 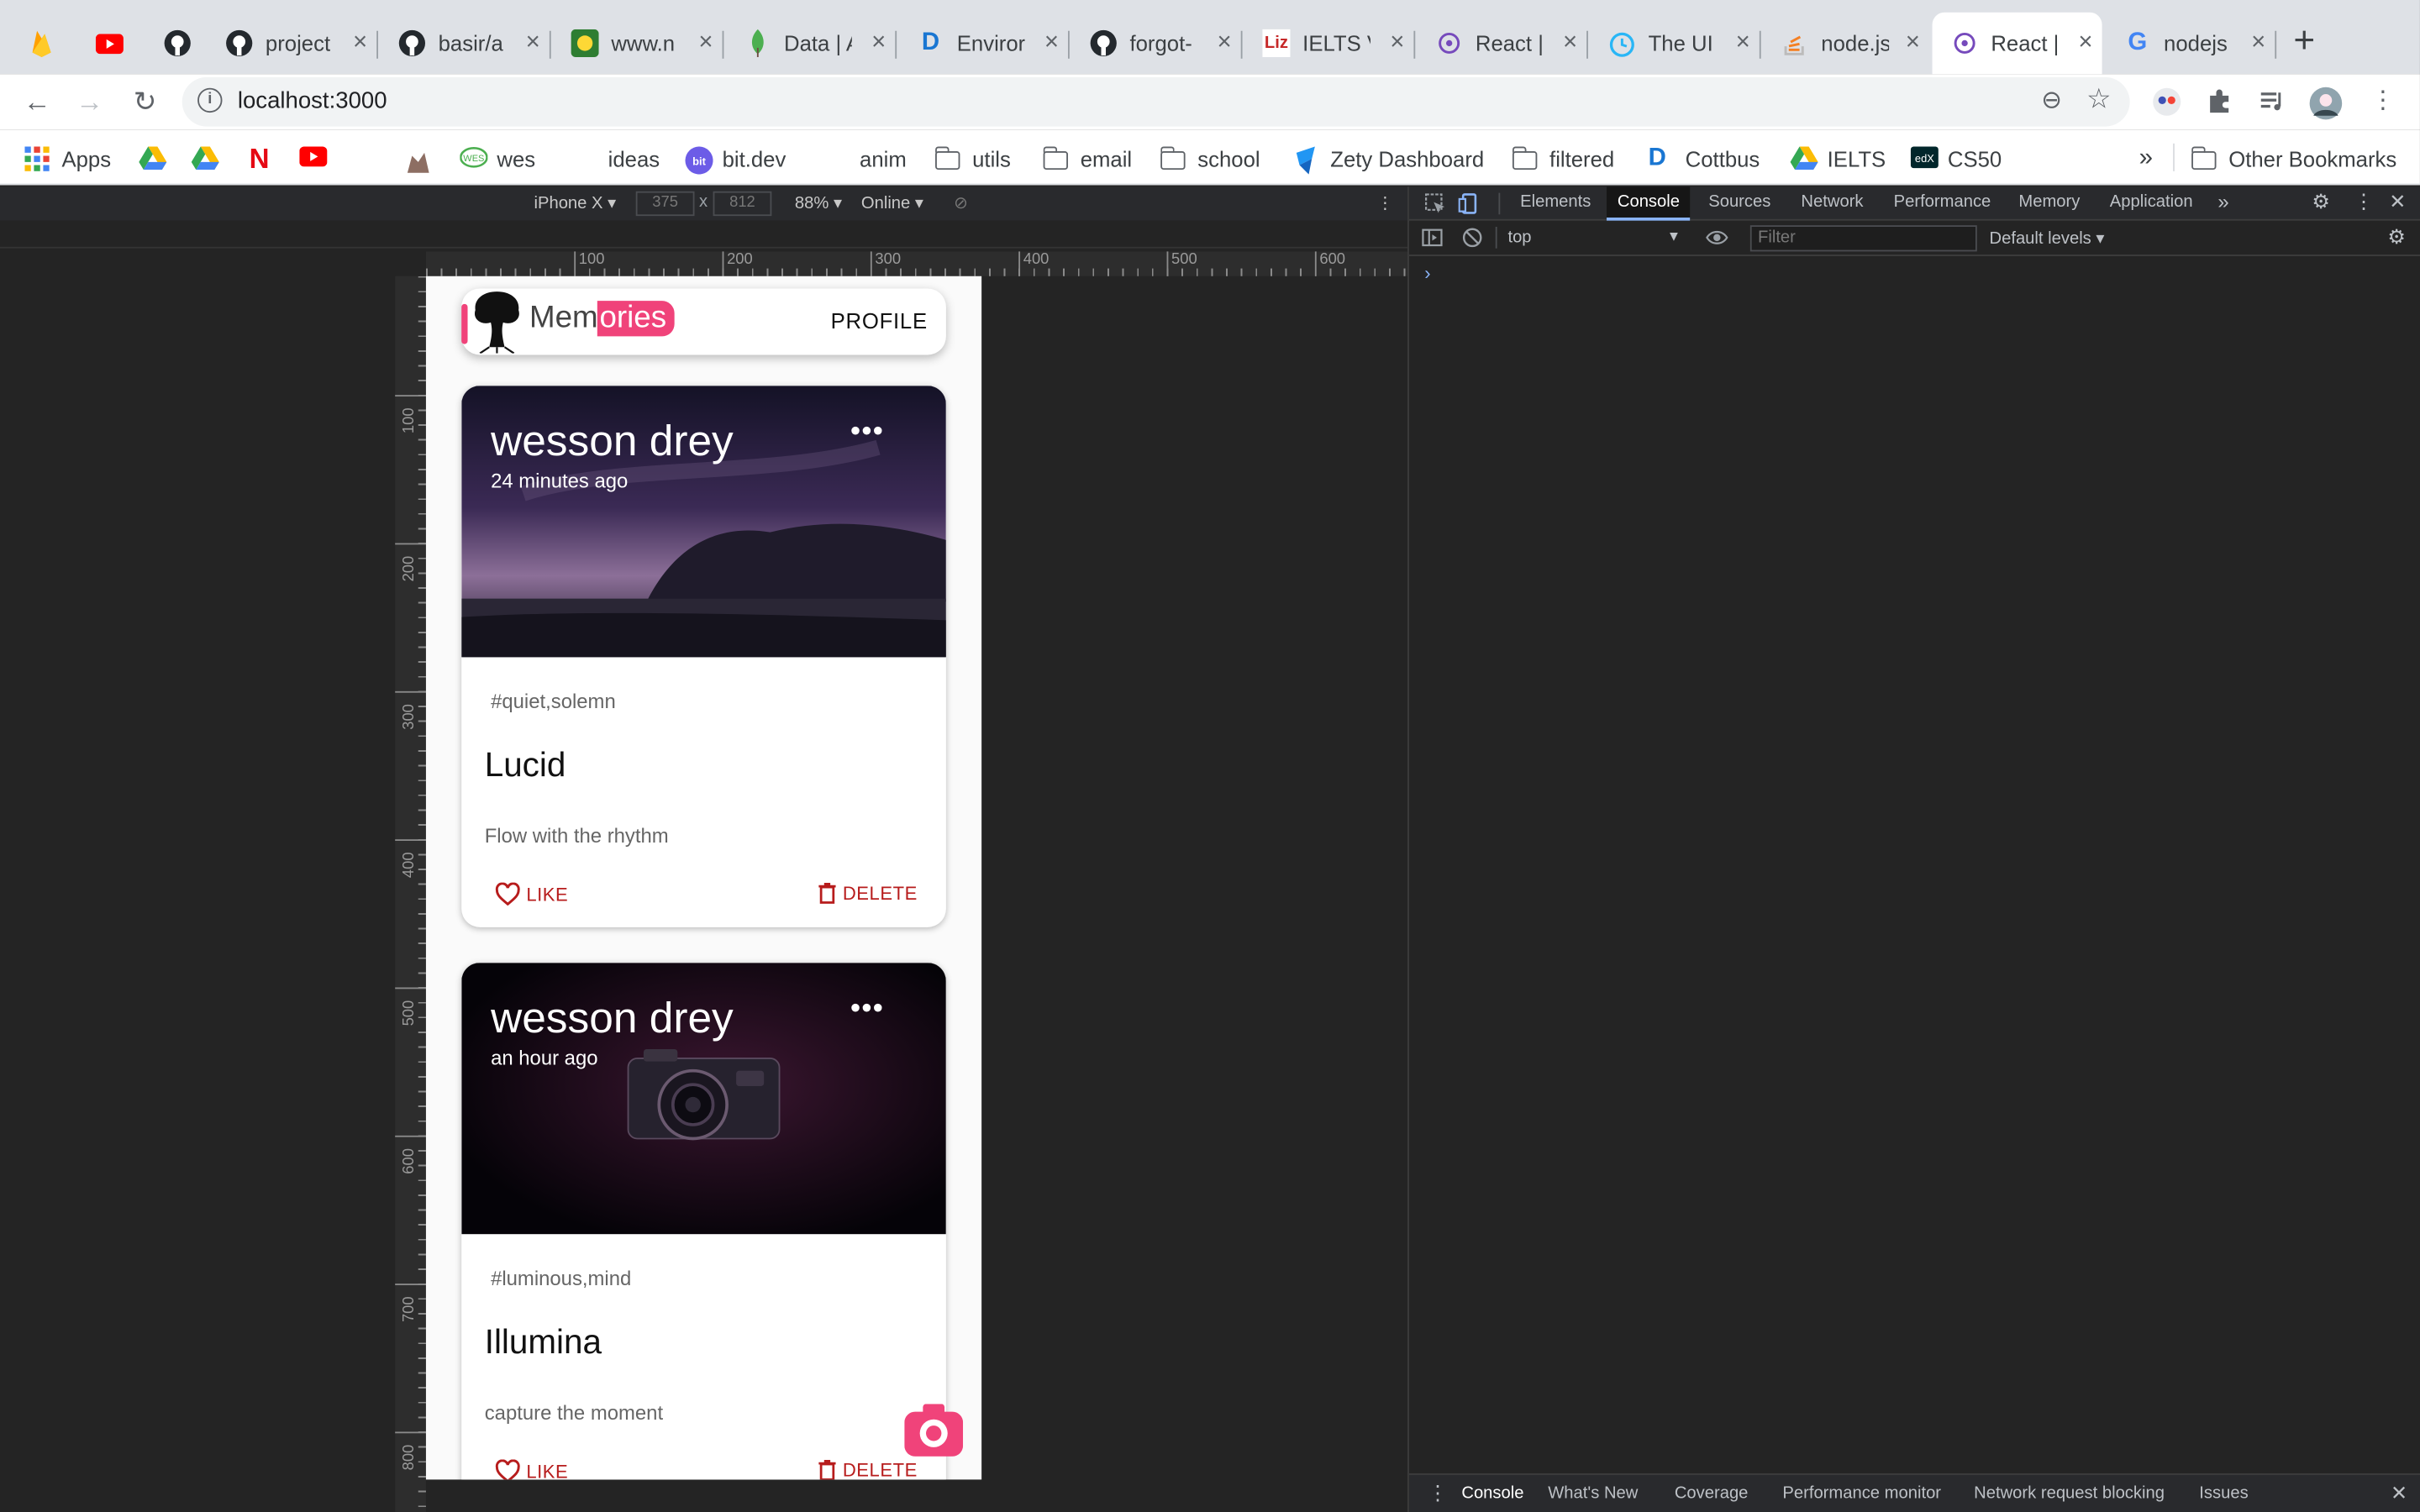 What do you see at coordinates (742, 204) in the screenshot?
I see `height-input: 812` at bounding box center [742, 204].